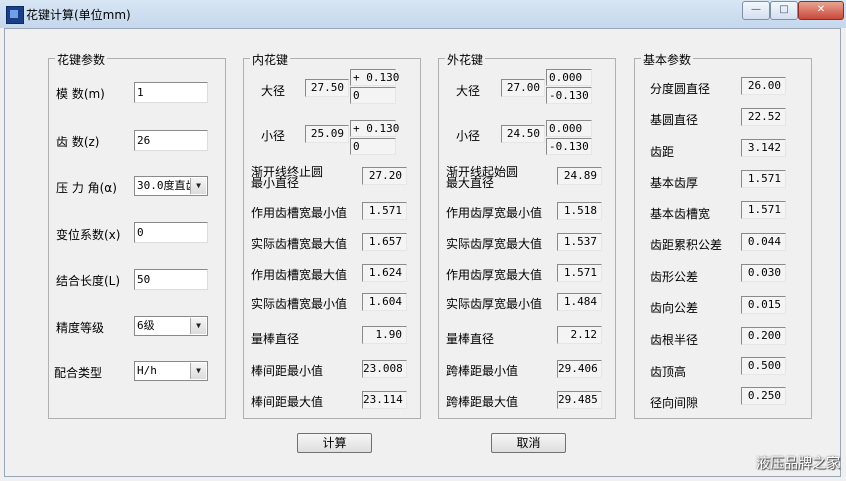  What do you see at coordinates (763, 148) in the screenshot?
I see `basic-item-value: 3.142` at bounding box center [763, 148].